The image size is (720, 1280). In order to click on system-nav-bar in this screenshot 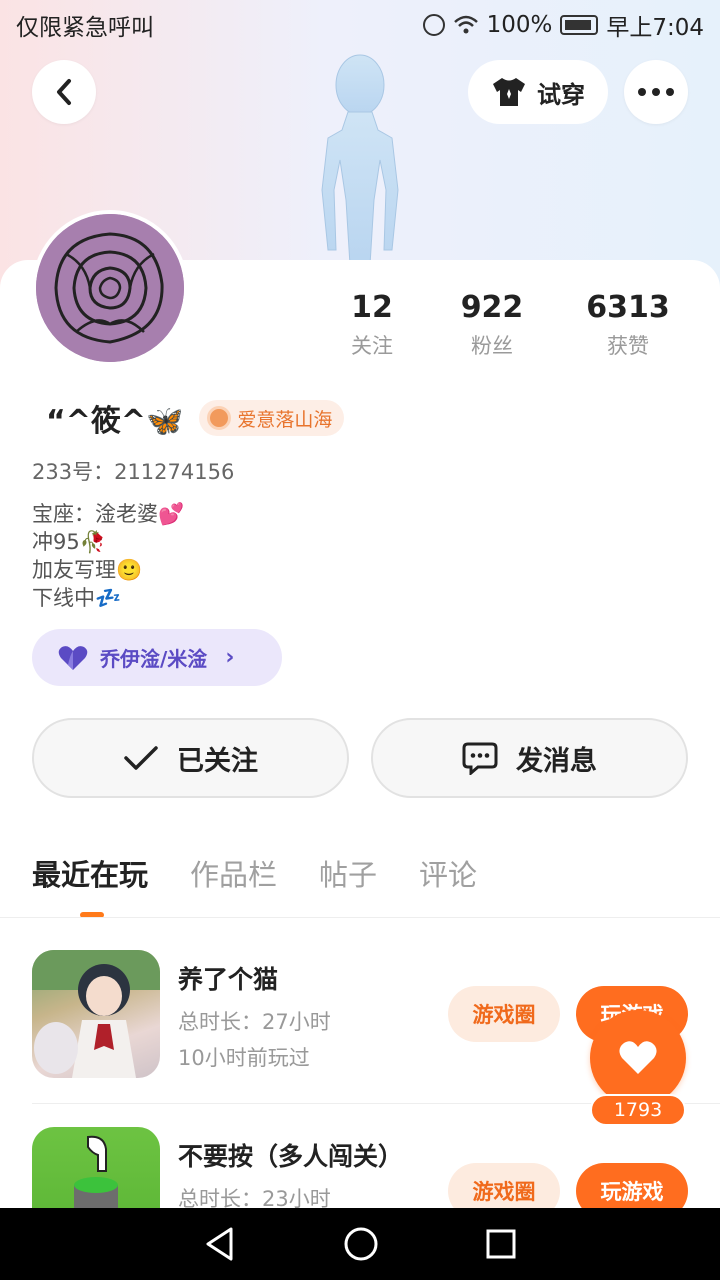, I will do `click(360, 1244)`.